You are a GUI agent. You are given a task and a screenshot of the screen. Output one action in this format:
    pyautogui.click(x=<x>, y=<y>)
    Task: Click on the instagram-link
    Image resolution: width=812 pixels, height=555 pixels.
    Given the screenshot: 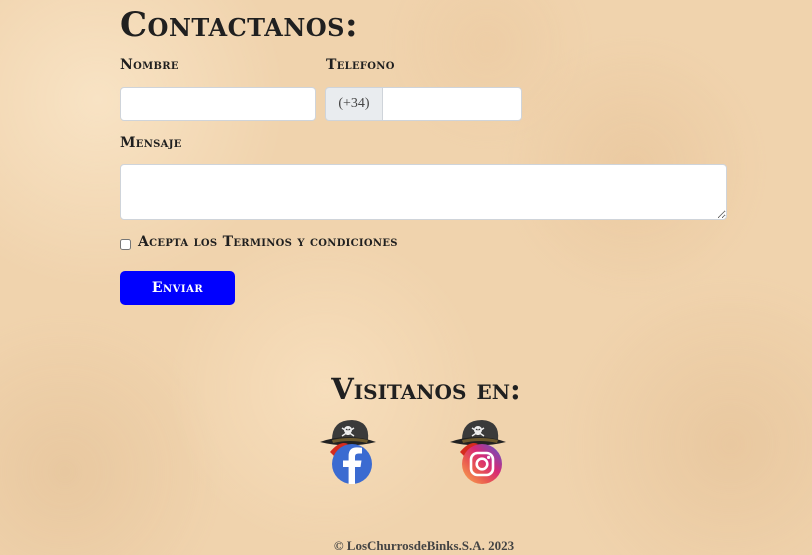 What is the action you would take?
    pyautogui.click(x=478, y=452)
    